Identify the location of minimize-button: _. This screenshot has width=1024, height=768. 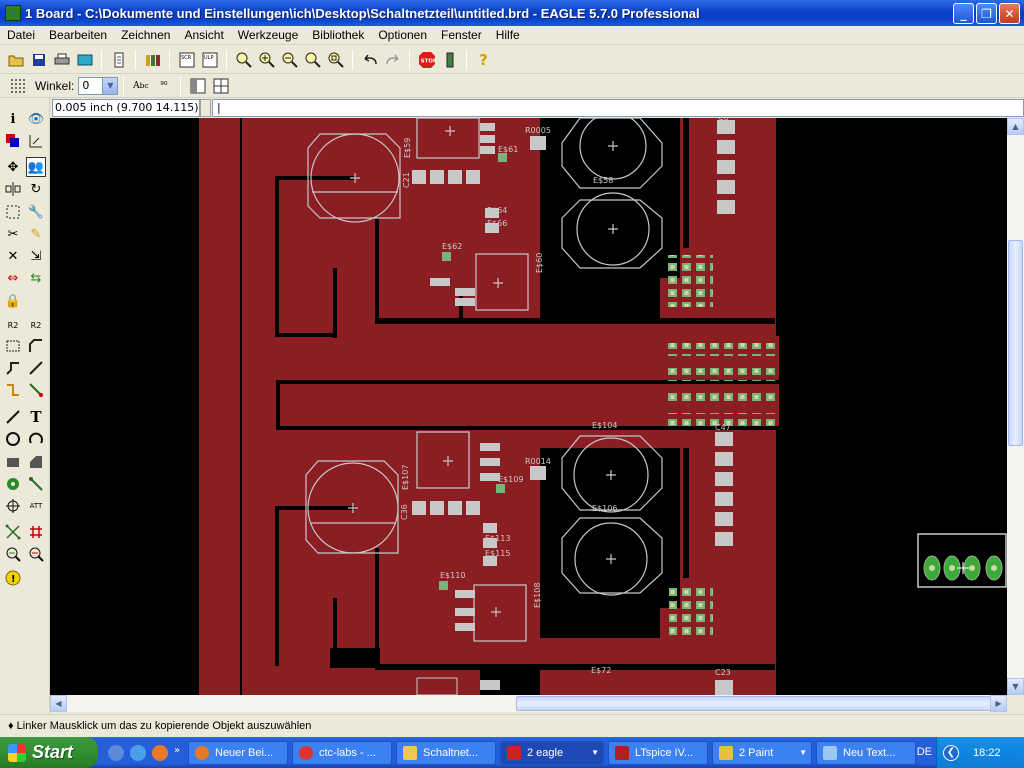
(963, 13).